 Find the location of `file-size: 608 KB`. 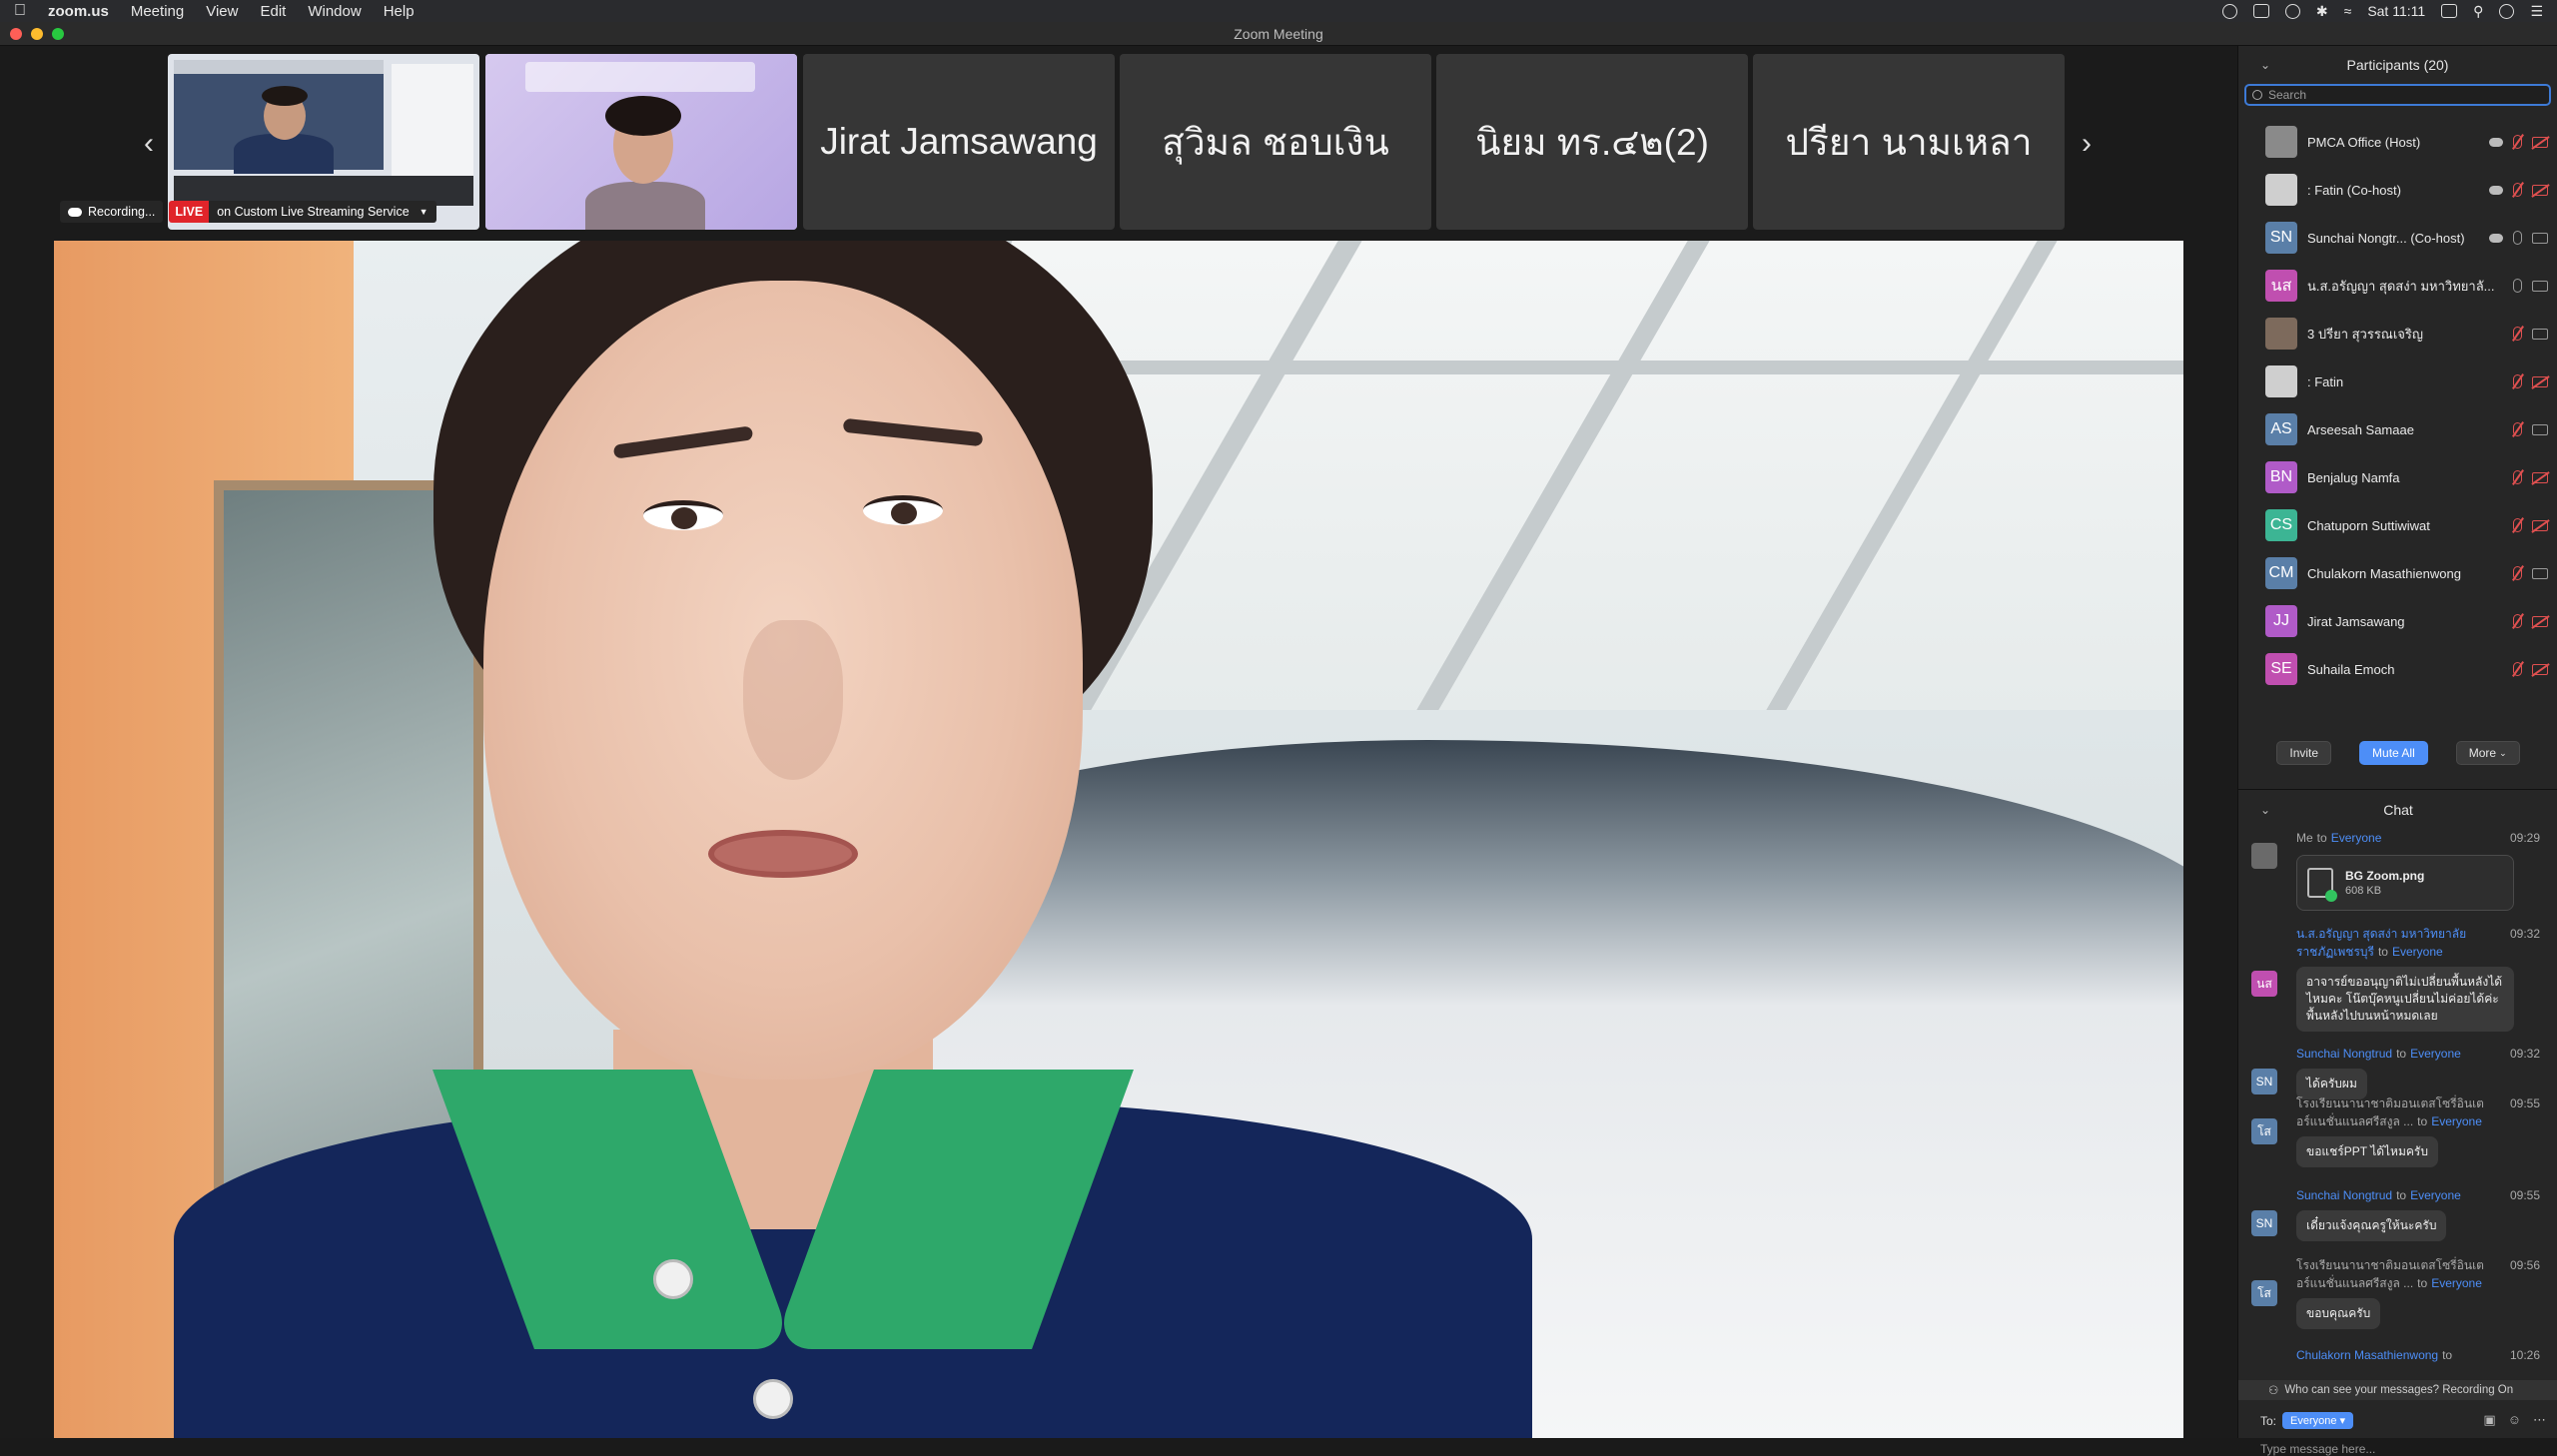

file-size: 608 KB is located at coordinates (2363, 891).